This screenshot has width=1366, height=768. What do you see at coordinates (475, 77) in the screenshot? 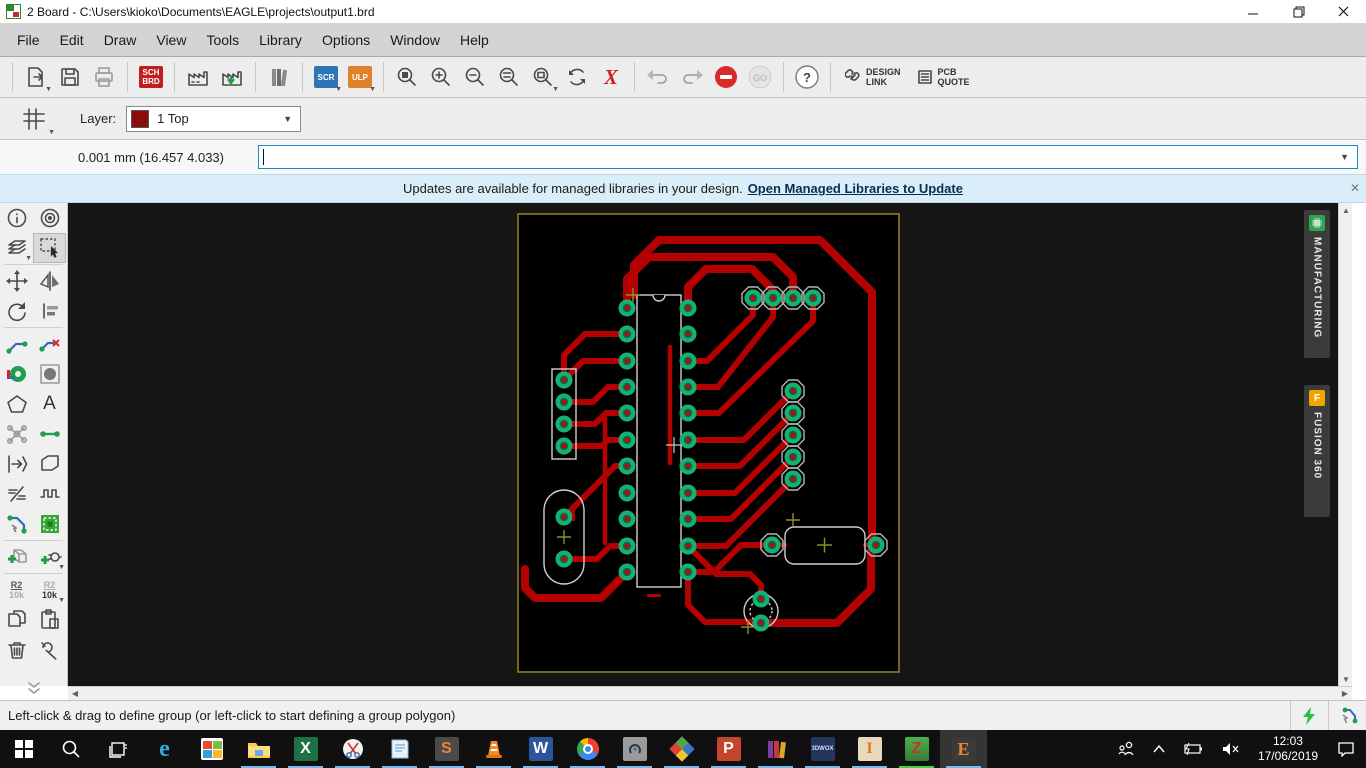
I see `zoom-out-button` at bounding box center [475, 77].